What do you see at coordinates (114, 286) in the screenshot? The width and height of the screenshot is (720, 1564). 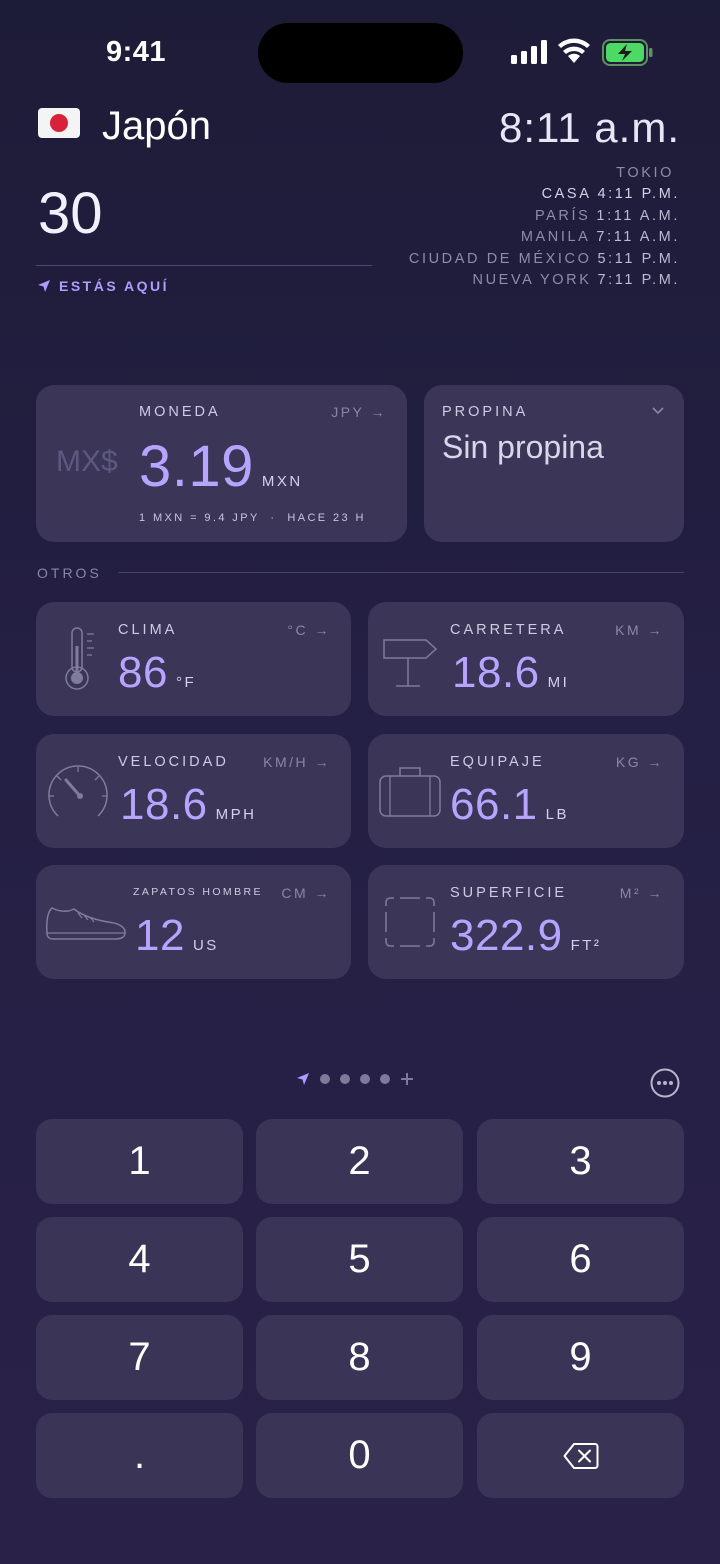 I see `here-label: ESTÁS AQUÍ` at bounding box center [114, 286].